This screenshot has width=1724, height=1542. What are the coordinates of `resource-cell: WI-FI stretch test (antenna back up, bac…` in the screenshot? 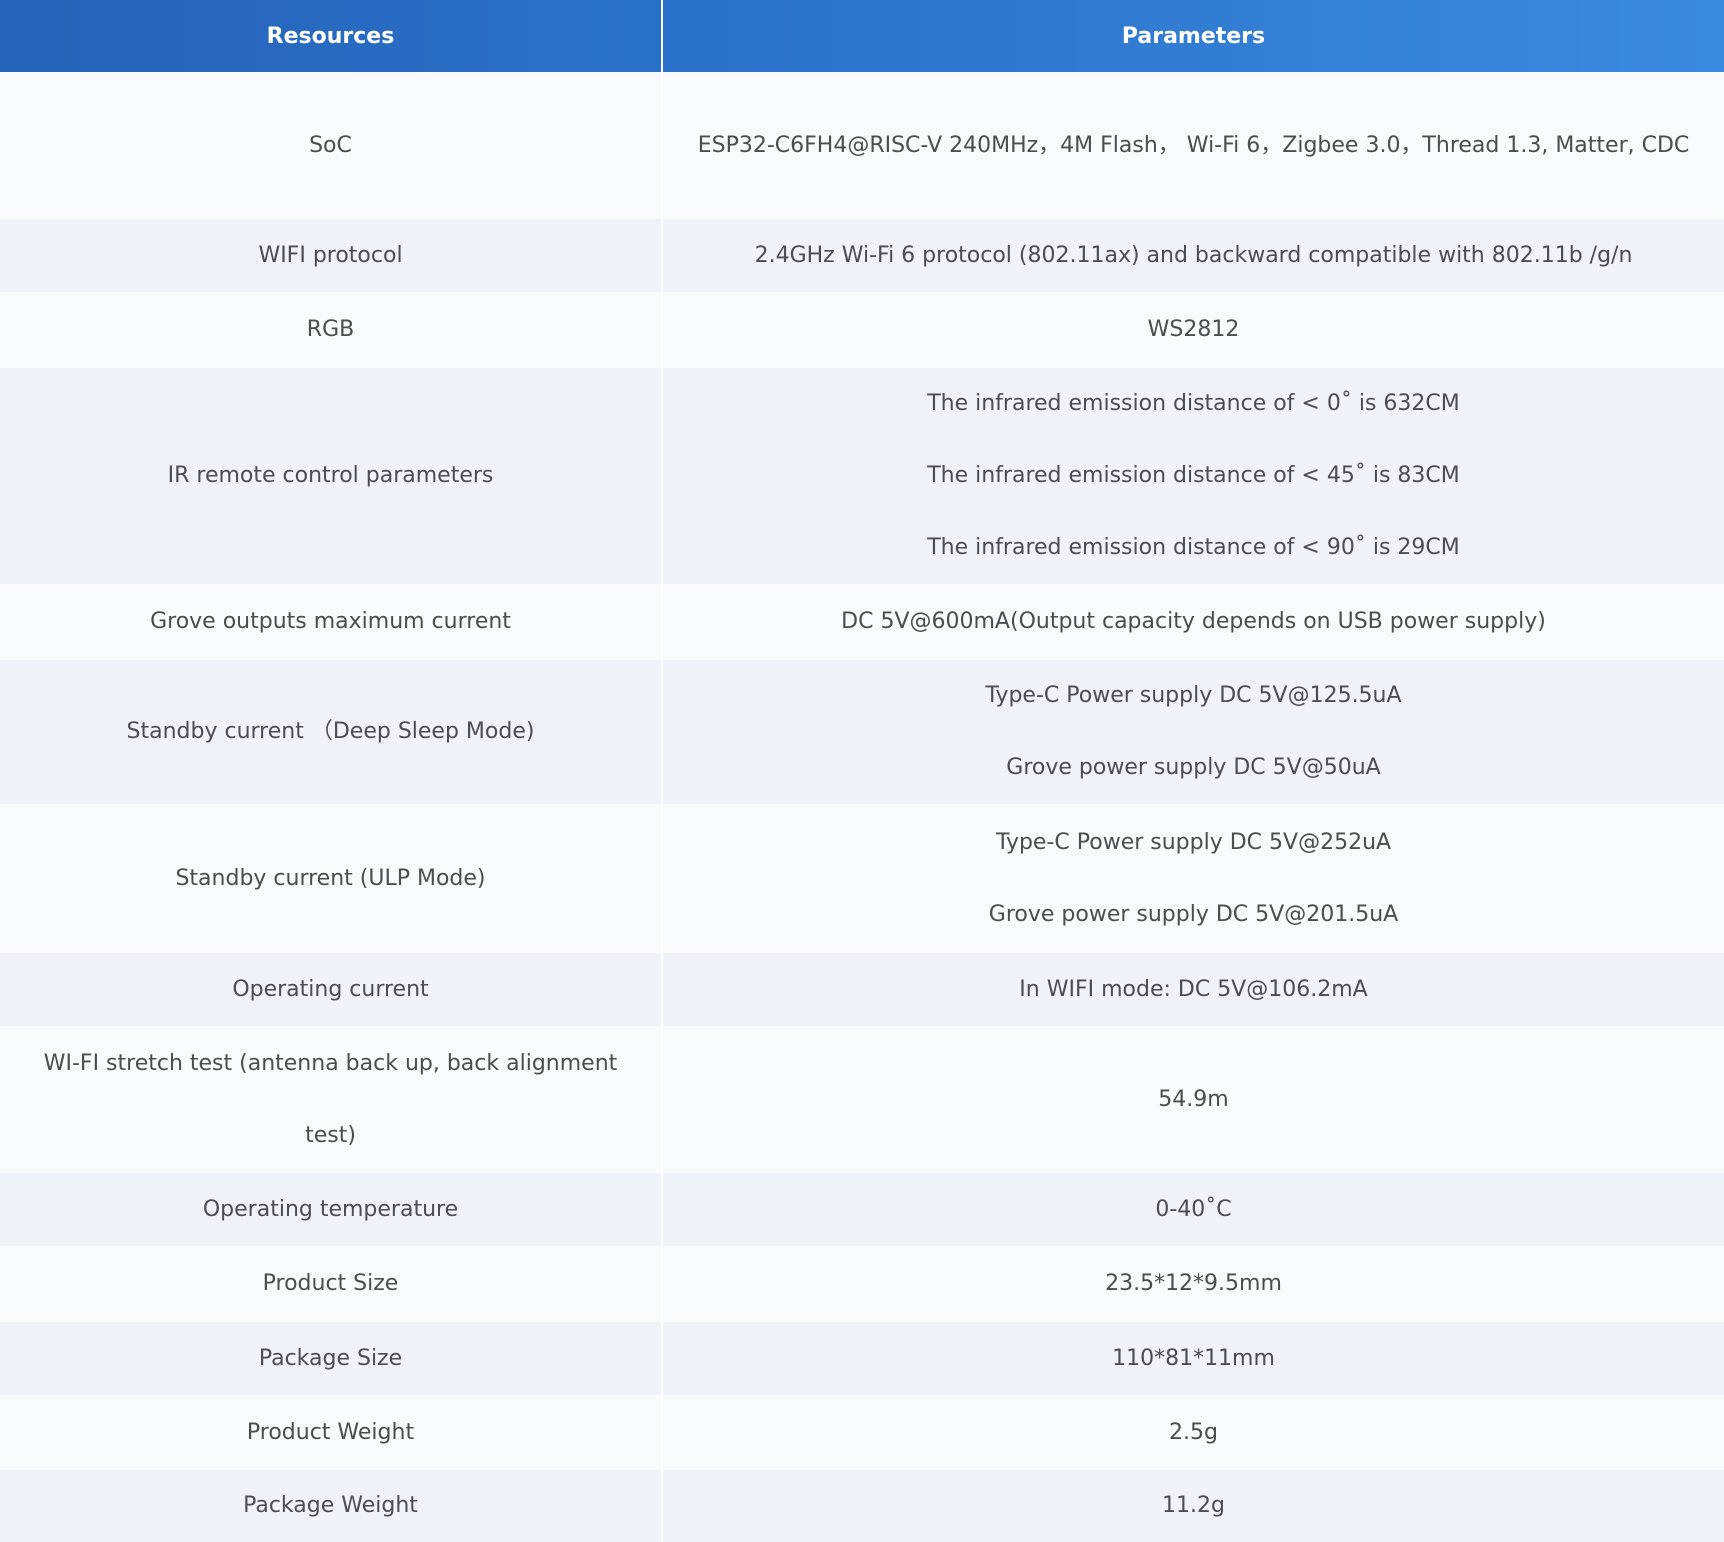 It's located at (331, 1099).